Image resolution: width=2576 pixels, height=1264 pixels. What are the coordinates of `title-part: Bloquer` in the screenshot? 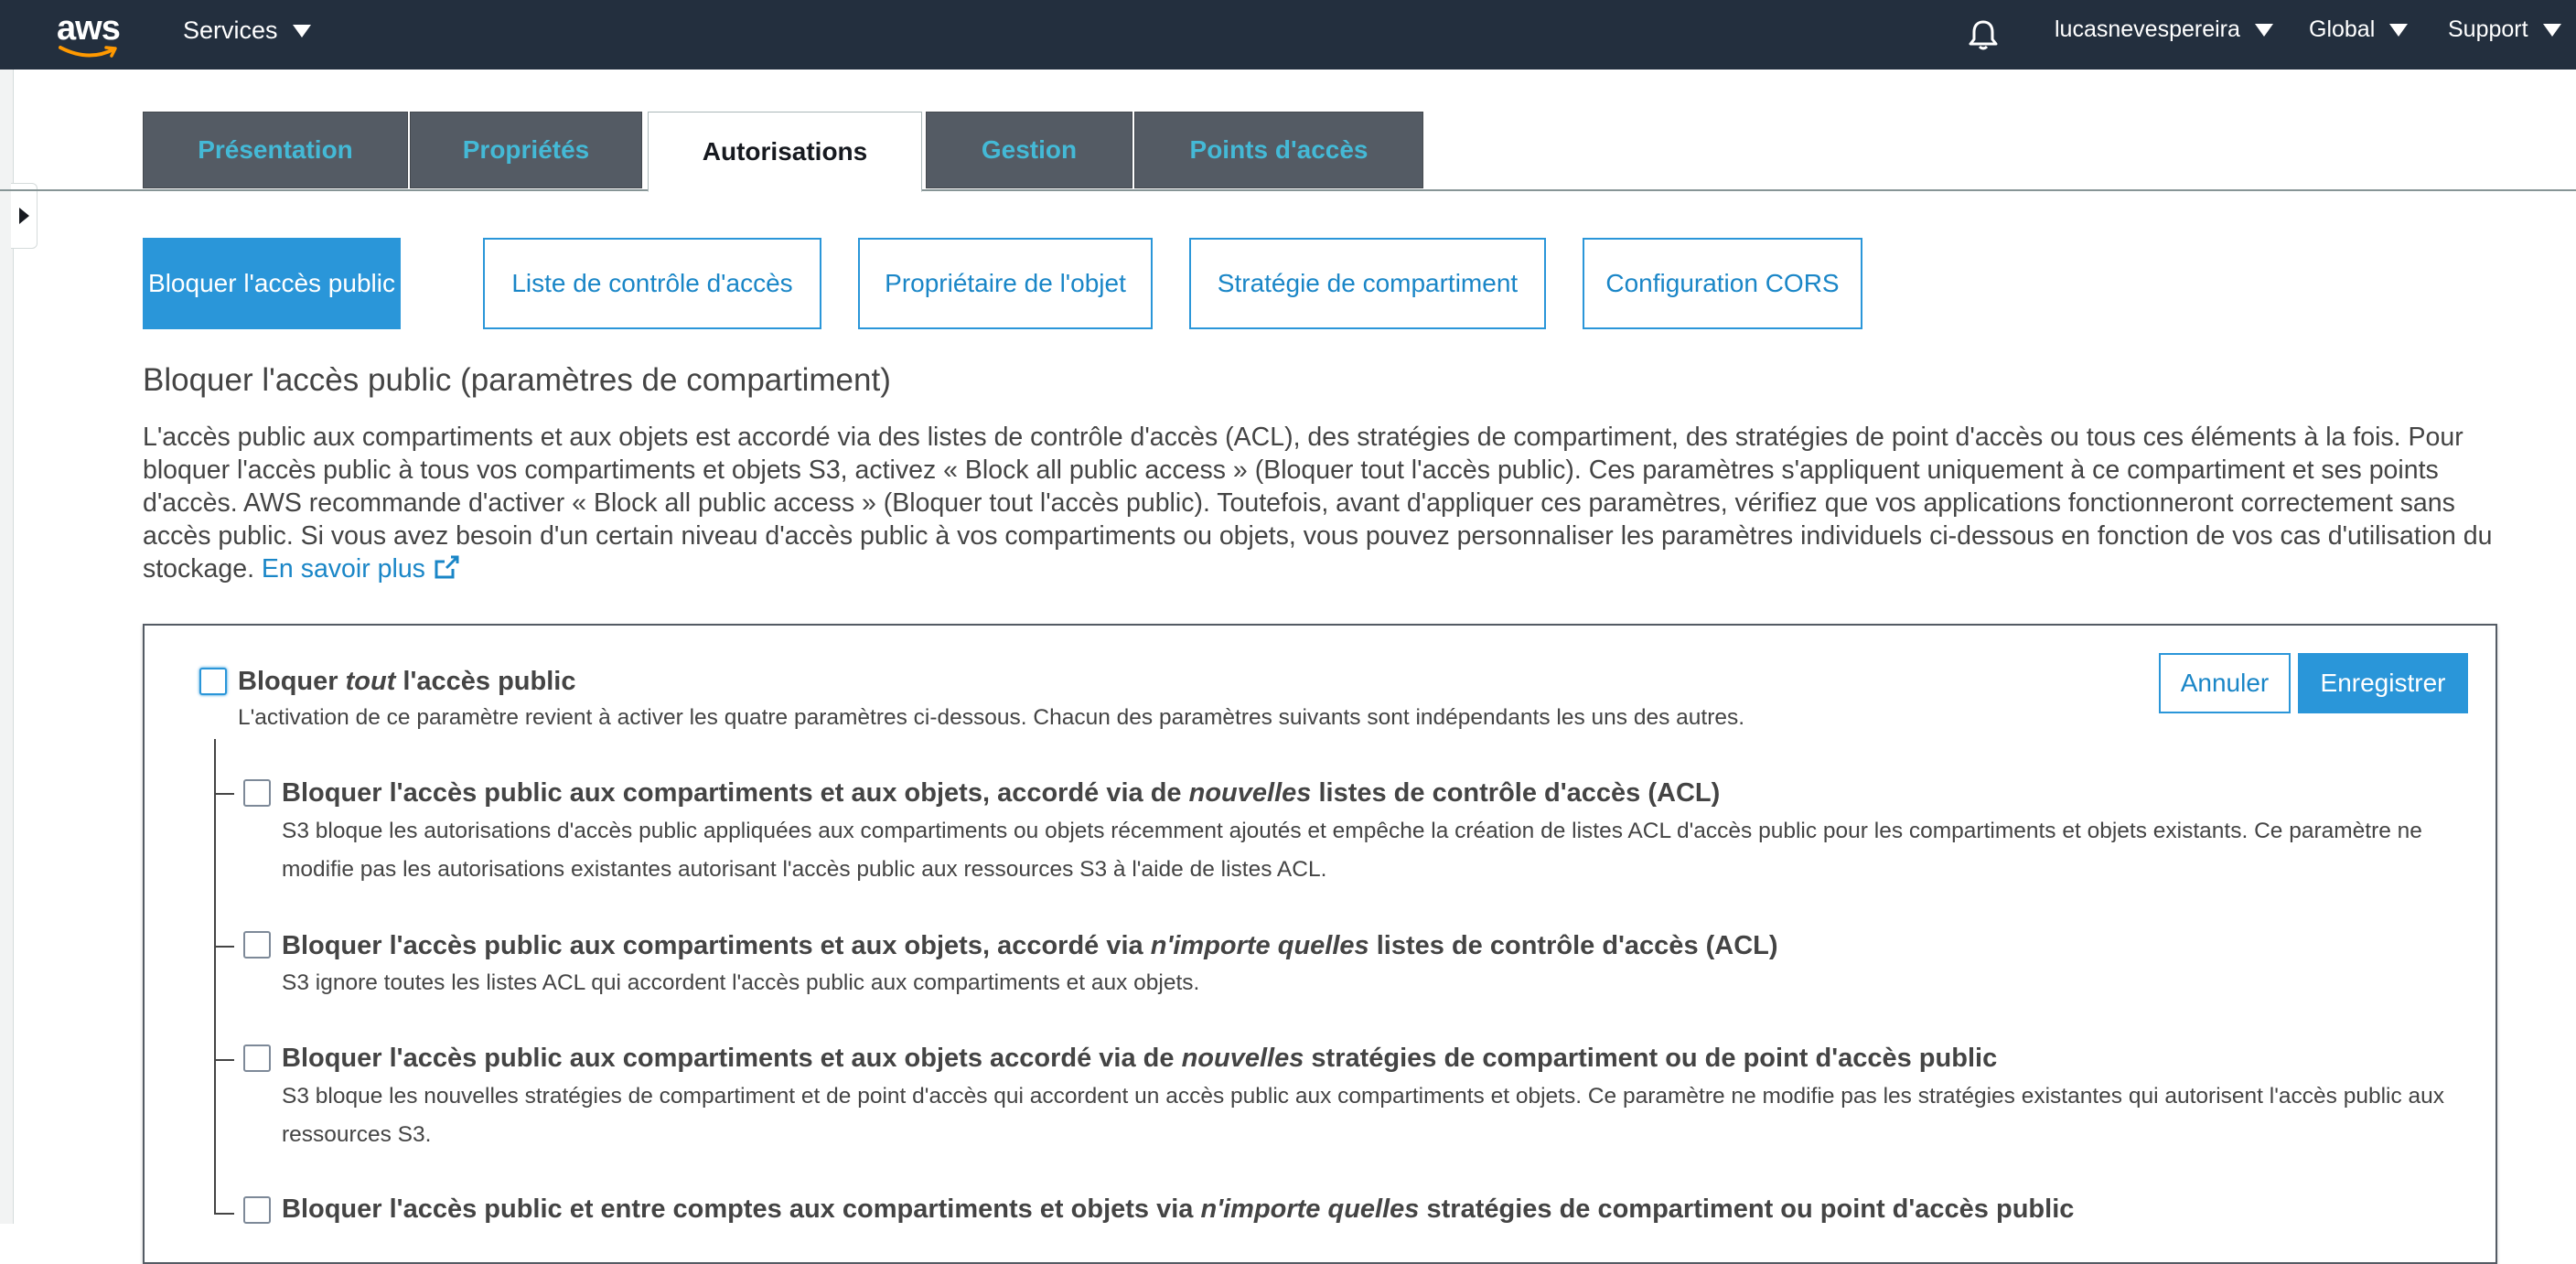 It's located at (292, 681).